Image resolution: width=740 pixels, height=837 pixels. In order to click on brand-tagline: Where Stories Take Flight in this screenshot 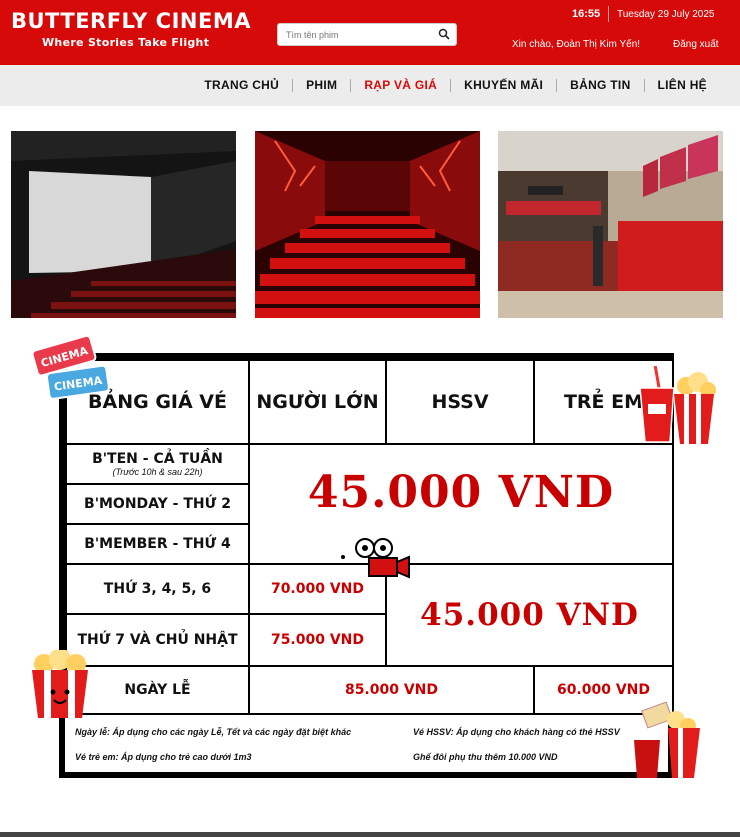, I will do `click(126, 42)`.